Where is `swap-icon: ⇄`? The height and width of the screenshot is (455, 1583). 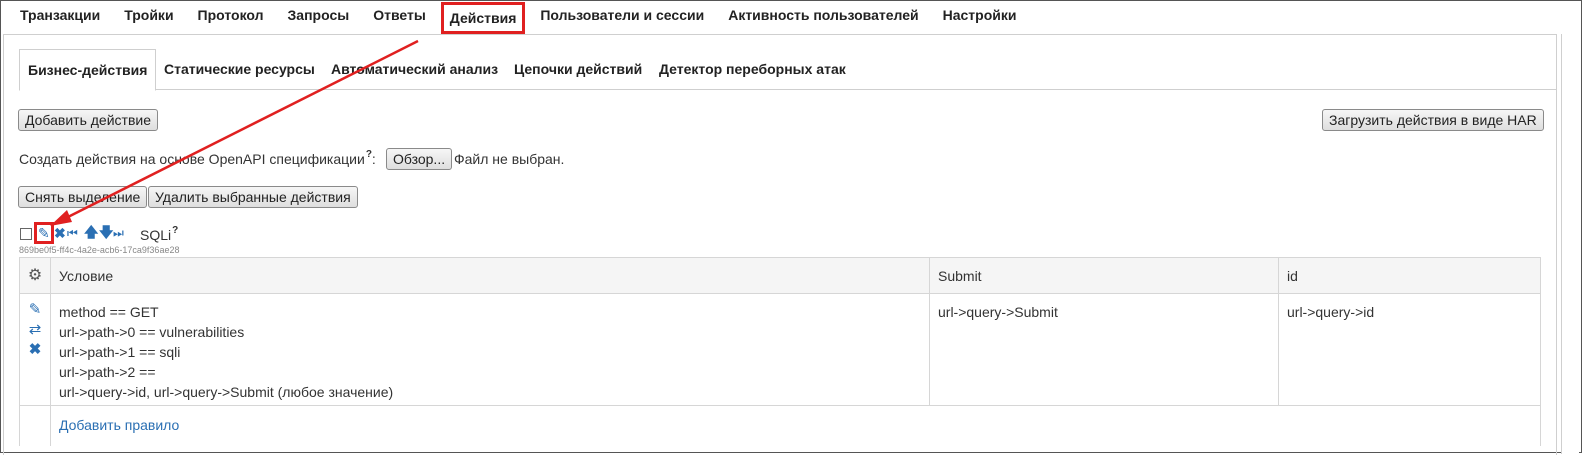 swap-icon: ⇄ is located at coordinates (35, 330).